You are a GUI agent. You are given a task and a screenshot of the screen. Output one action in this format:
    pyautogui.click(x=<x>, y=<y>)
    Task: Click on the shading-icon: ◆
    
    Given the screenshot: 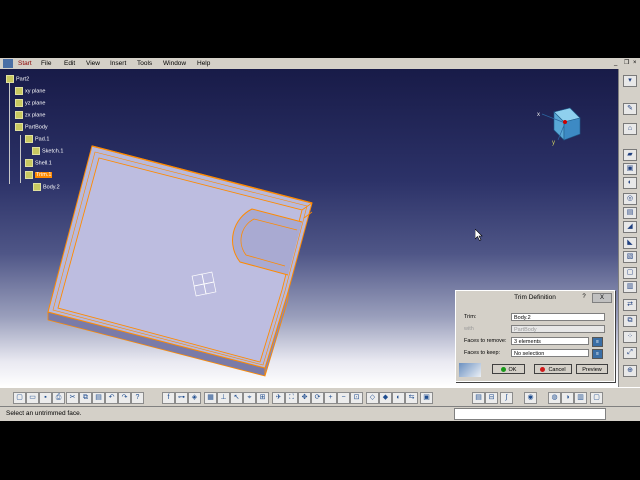 What is the action you would take?
    pyautogui.click(x=385, y=398)
    